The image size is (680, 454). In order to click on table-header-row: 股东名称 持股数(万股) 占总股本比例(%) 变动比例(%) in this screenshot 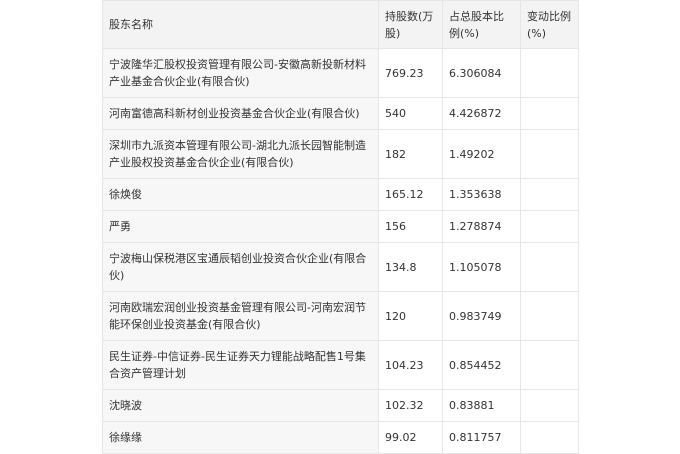, I will do `click(340, 24)`.